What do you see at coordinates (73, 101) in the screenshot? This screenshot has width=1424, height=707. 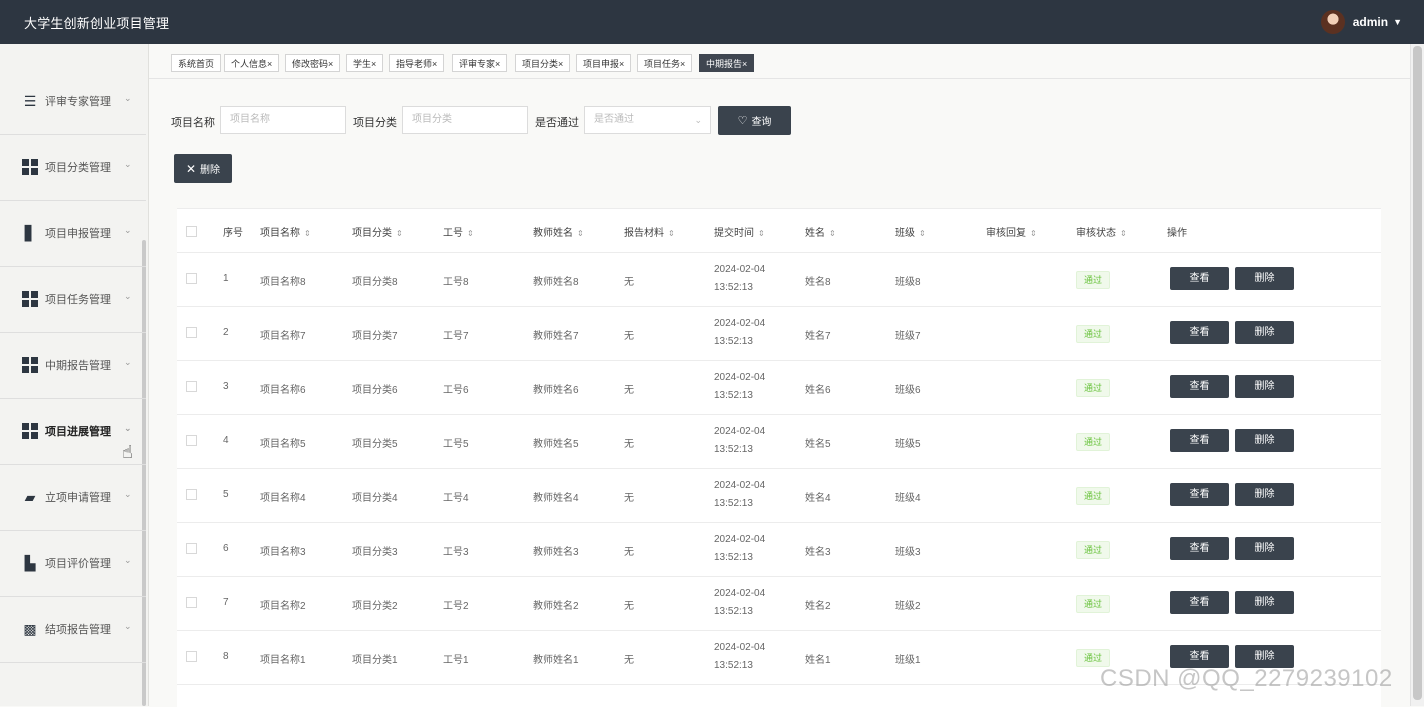 I see `sidebar-item-expert: ☰ 评审专家管理 ⌄` at bounding box center [73, 101].